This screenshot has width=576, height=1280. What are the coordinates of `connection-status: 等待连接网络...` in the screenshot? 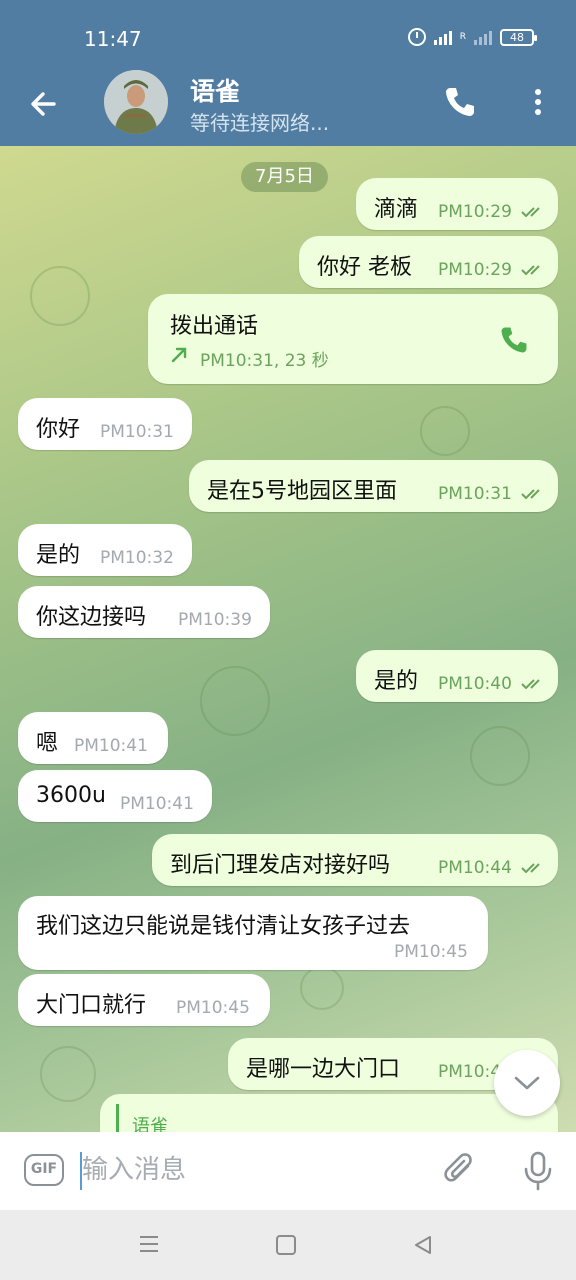 It's located at (260, 123).